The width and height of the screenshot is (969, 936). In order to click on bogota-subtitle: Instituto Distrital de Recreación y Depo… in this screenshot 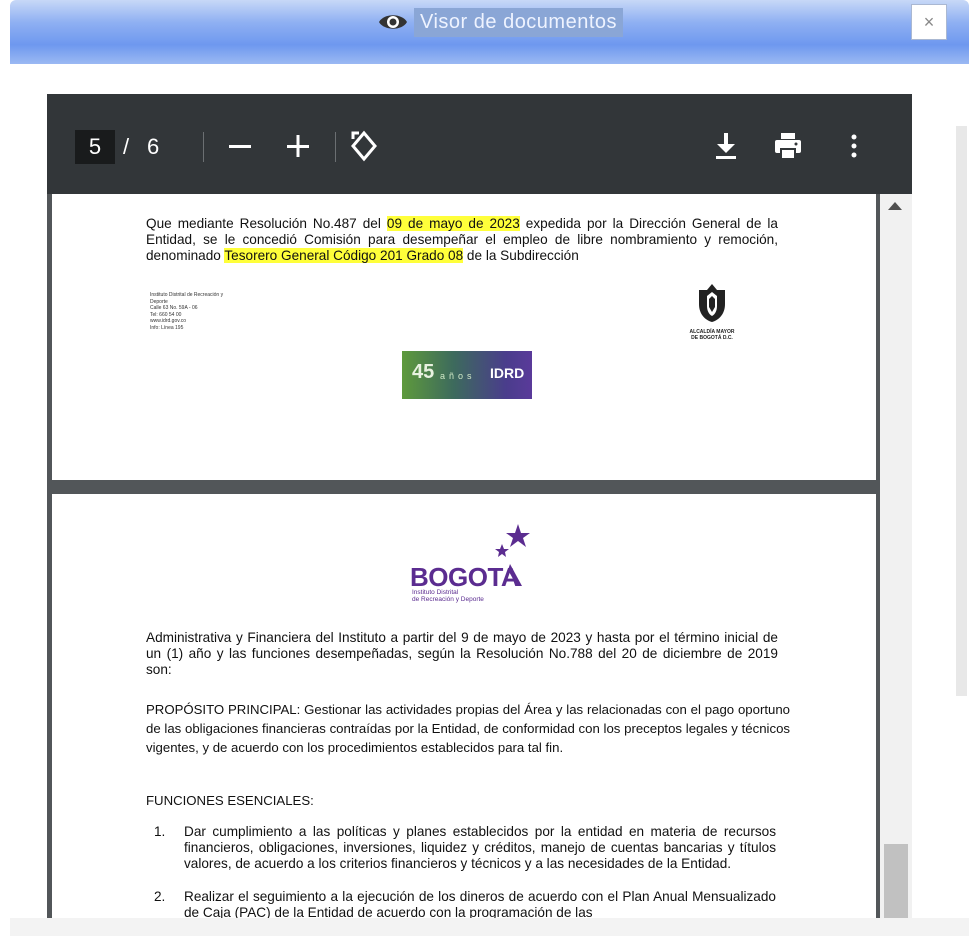, I will do `click(448, 596)`.